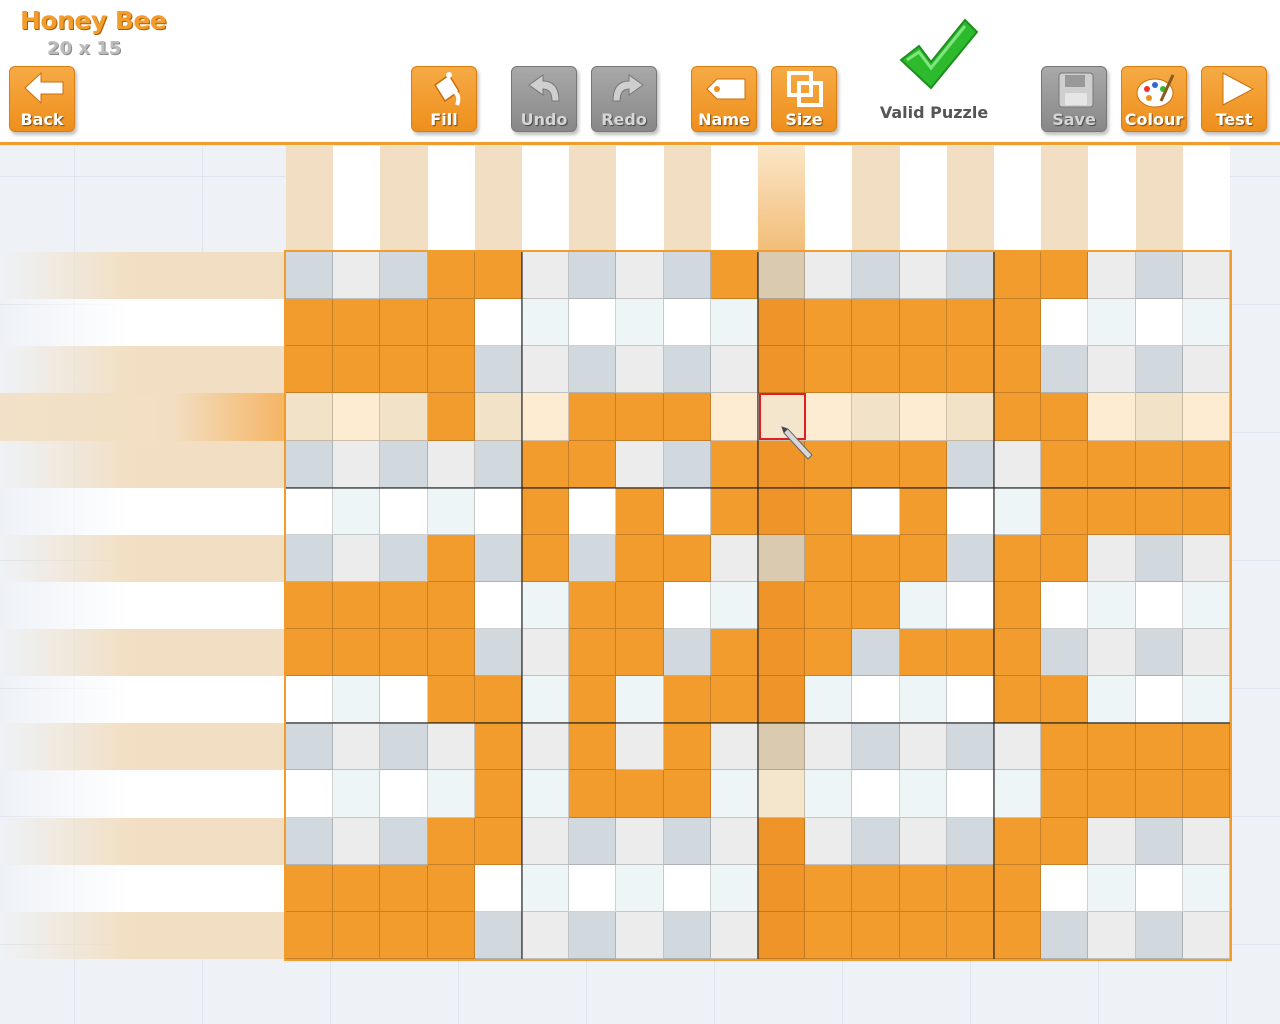  What do you see at coordinates (724, 99) in the screenshot?
I see `name-button: Name` at bounding box center [724, 99].